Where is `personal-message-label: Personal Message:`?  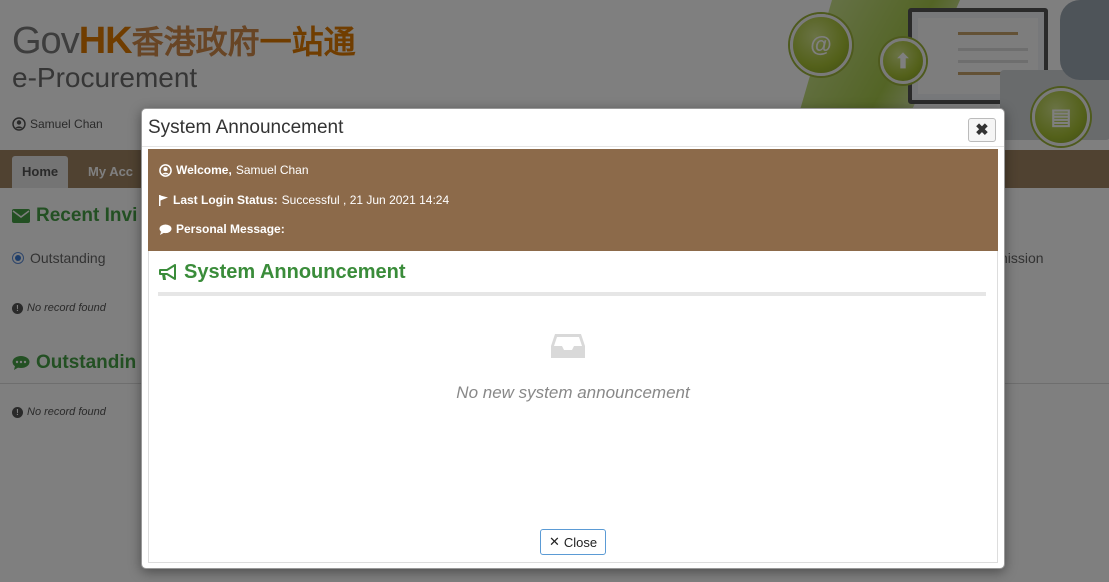
personal-message-label: Personal Message: is located at coordinates (230, 229).